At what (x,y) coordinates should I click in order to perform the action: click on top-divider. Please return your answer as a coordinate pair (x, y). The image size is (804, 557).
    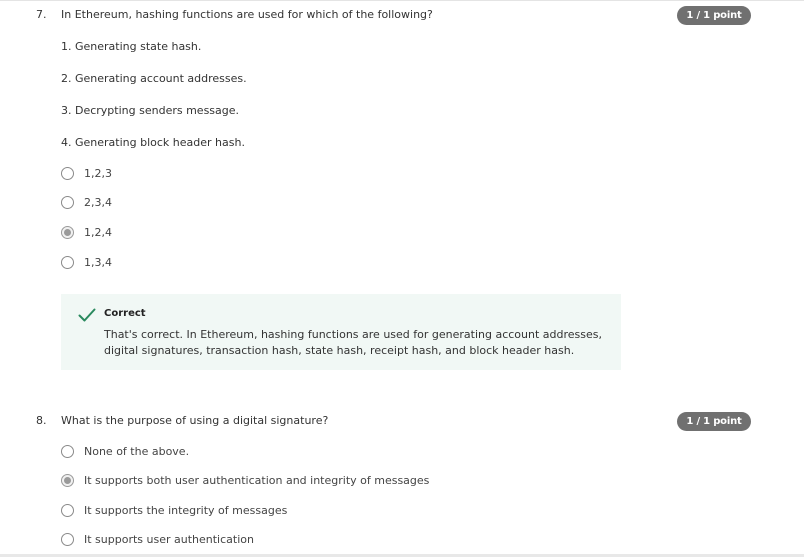
    Looking at the image, I should click on (402, 0).